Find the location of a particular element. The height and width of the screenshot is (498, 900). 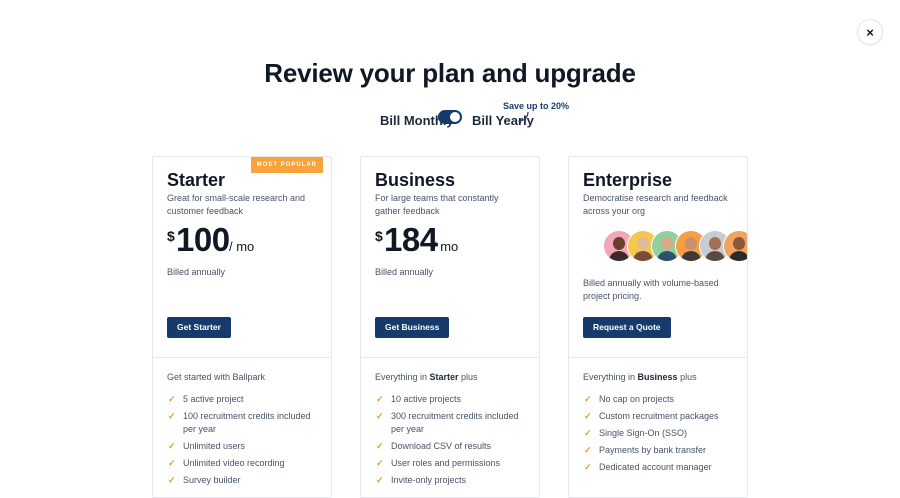

close-button: × is located at coordinates (870, 32).